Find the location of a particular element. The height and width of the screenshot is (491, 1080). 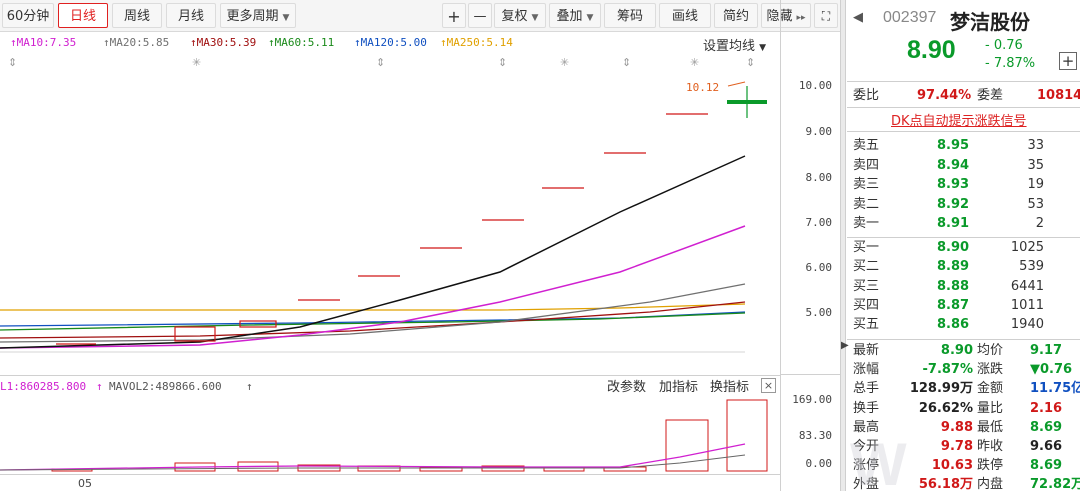

stat-value: 128.99万 is located at coordinates (941, 389).